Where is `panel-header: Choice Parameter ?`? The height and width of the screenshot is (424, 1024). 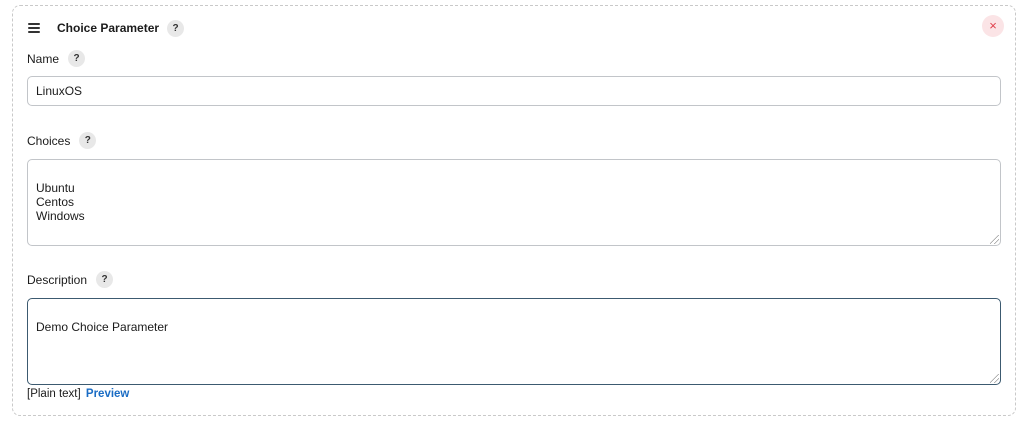
panel-header: Choice Parameter ? is located at coordinates (106, 28).